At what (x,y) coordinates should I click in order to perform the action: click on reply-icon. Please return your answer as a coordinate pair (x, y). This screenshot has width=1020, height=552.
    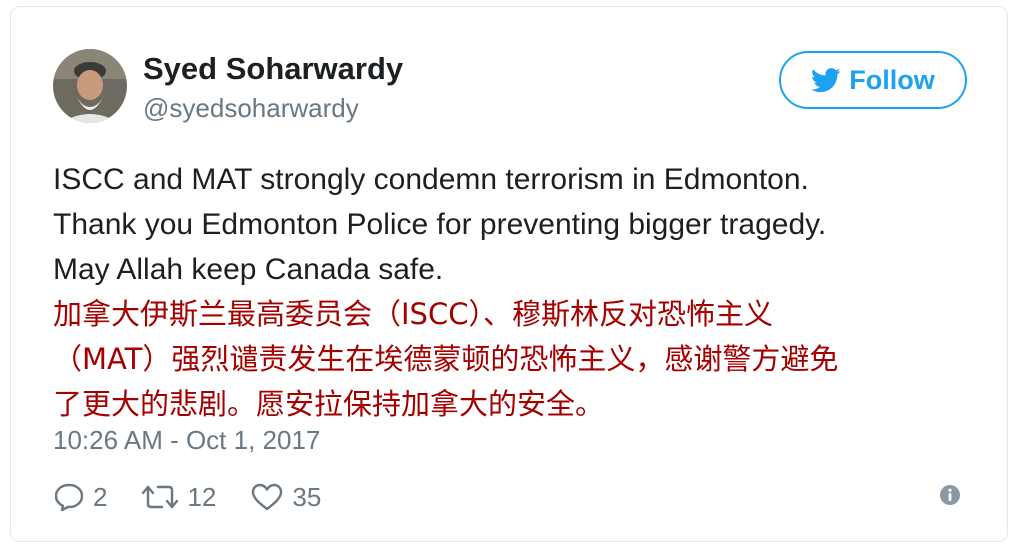
    Looking at the image, I should click on (69, 497).